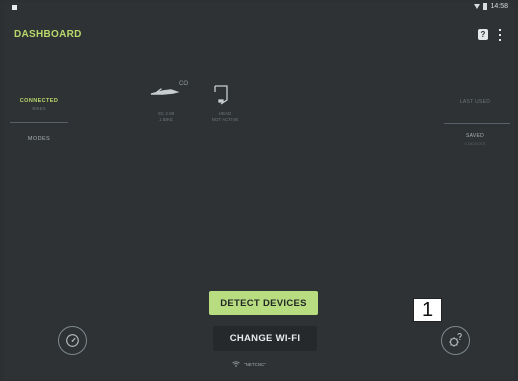  Describe the element at coordinates (259, 8) in the screenshot. I see `status-bar: 14:58` at that location.